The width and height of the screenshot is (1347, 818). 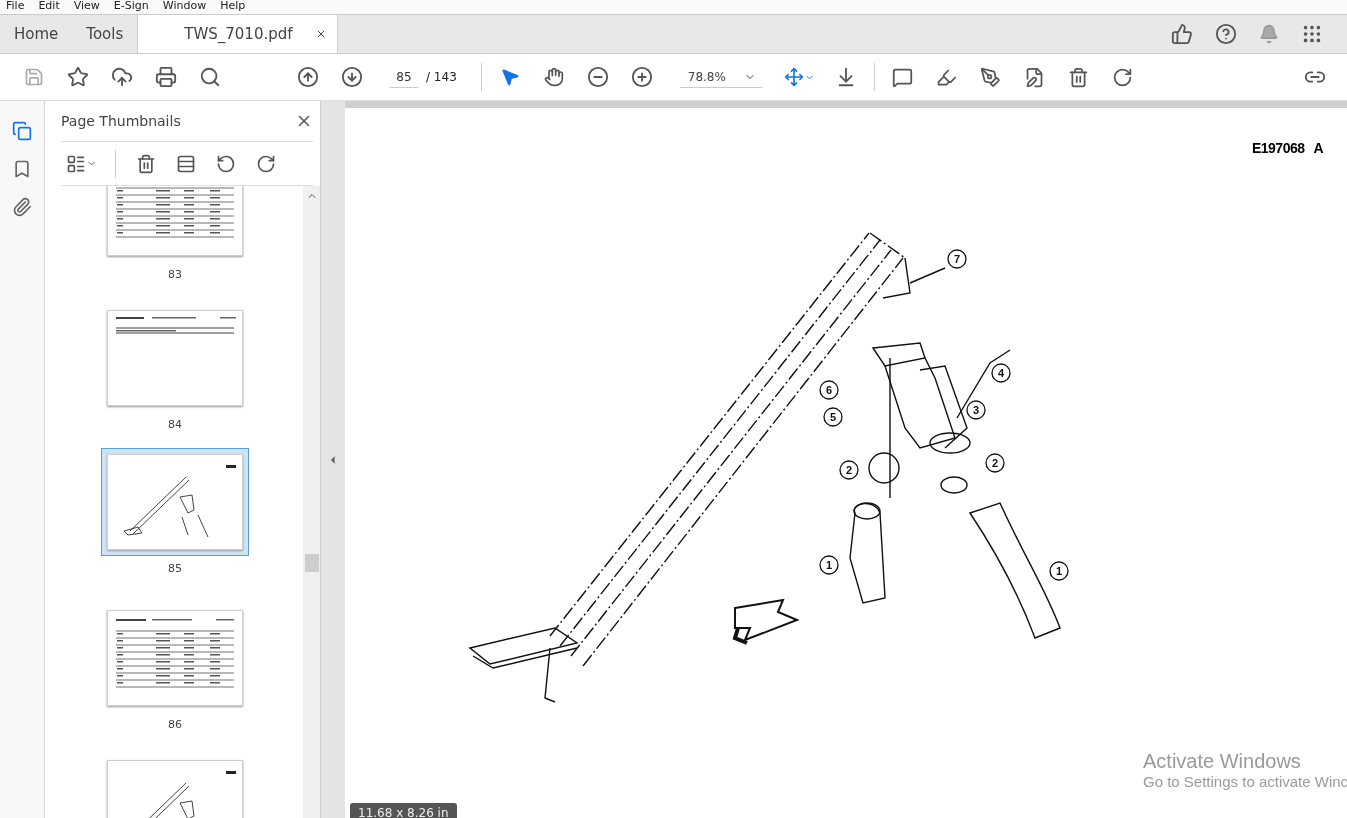 I want to click on callout-number: 6, so click(x=829, y=390).